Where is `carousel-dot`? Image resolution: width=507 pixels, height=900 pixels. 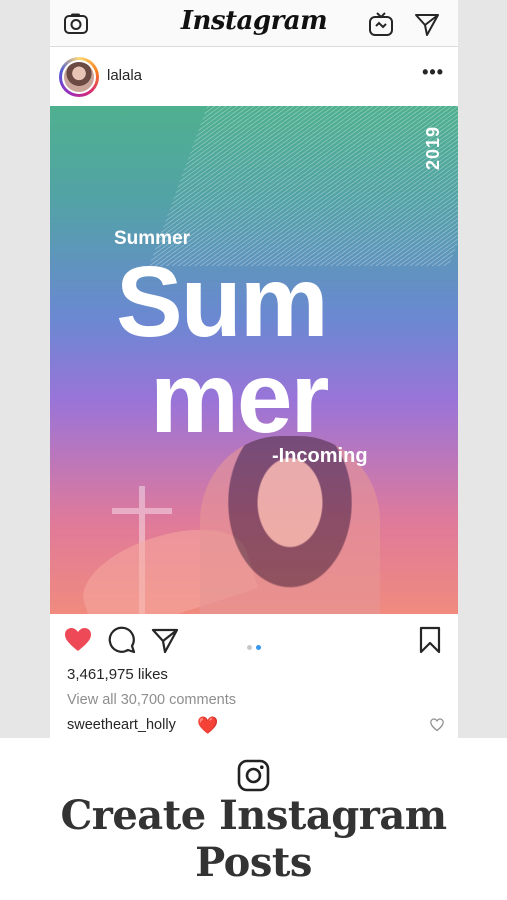
carousel-dot is located at coordinates (249, 647).